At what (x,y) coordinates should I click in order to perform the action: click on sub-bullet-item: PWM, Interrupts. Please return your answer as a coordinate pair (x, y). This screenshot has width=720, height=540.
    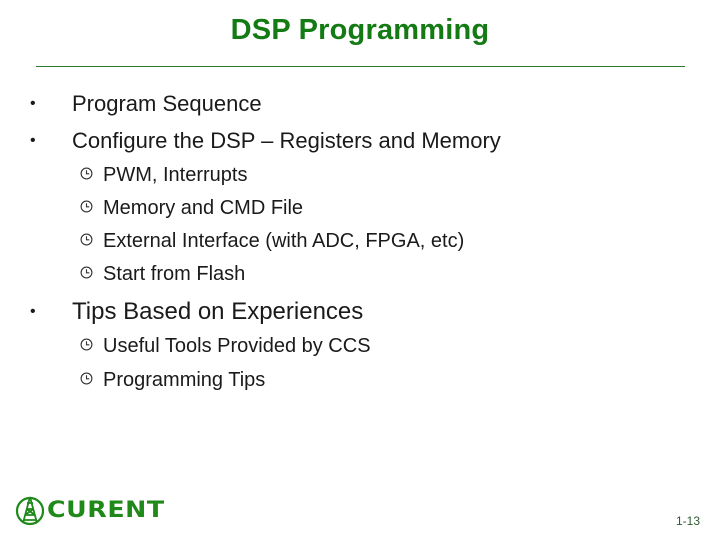
    Looking at the image, I should click on (163, 175).